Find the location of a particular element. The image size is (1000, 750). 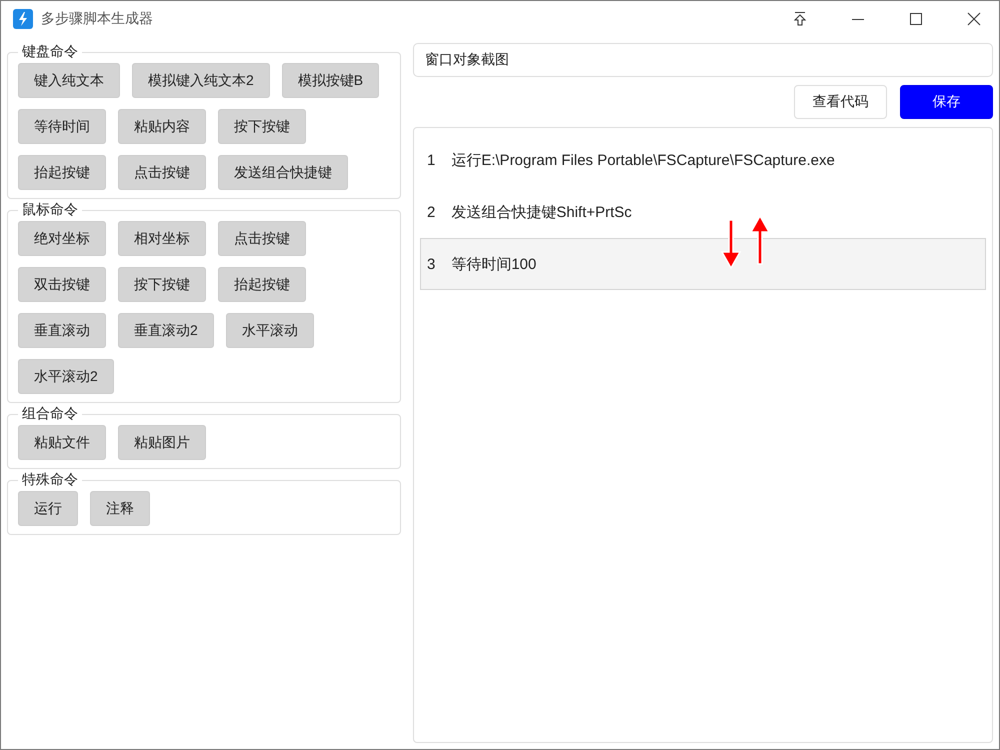

command-button: 垂直滚动 is located at coordinates (62, 330).